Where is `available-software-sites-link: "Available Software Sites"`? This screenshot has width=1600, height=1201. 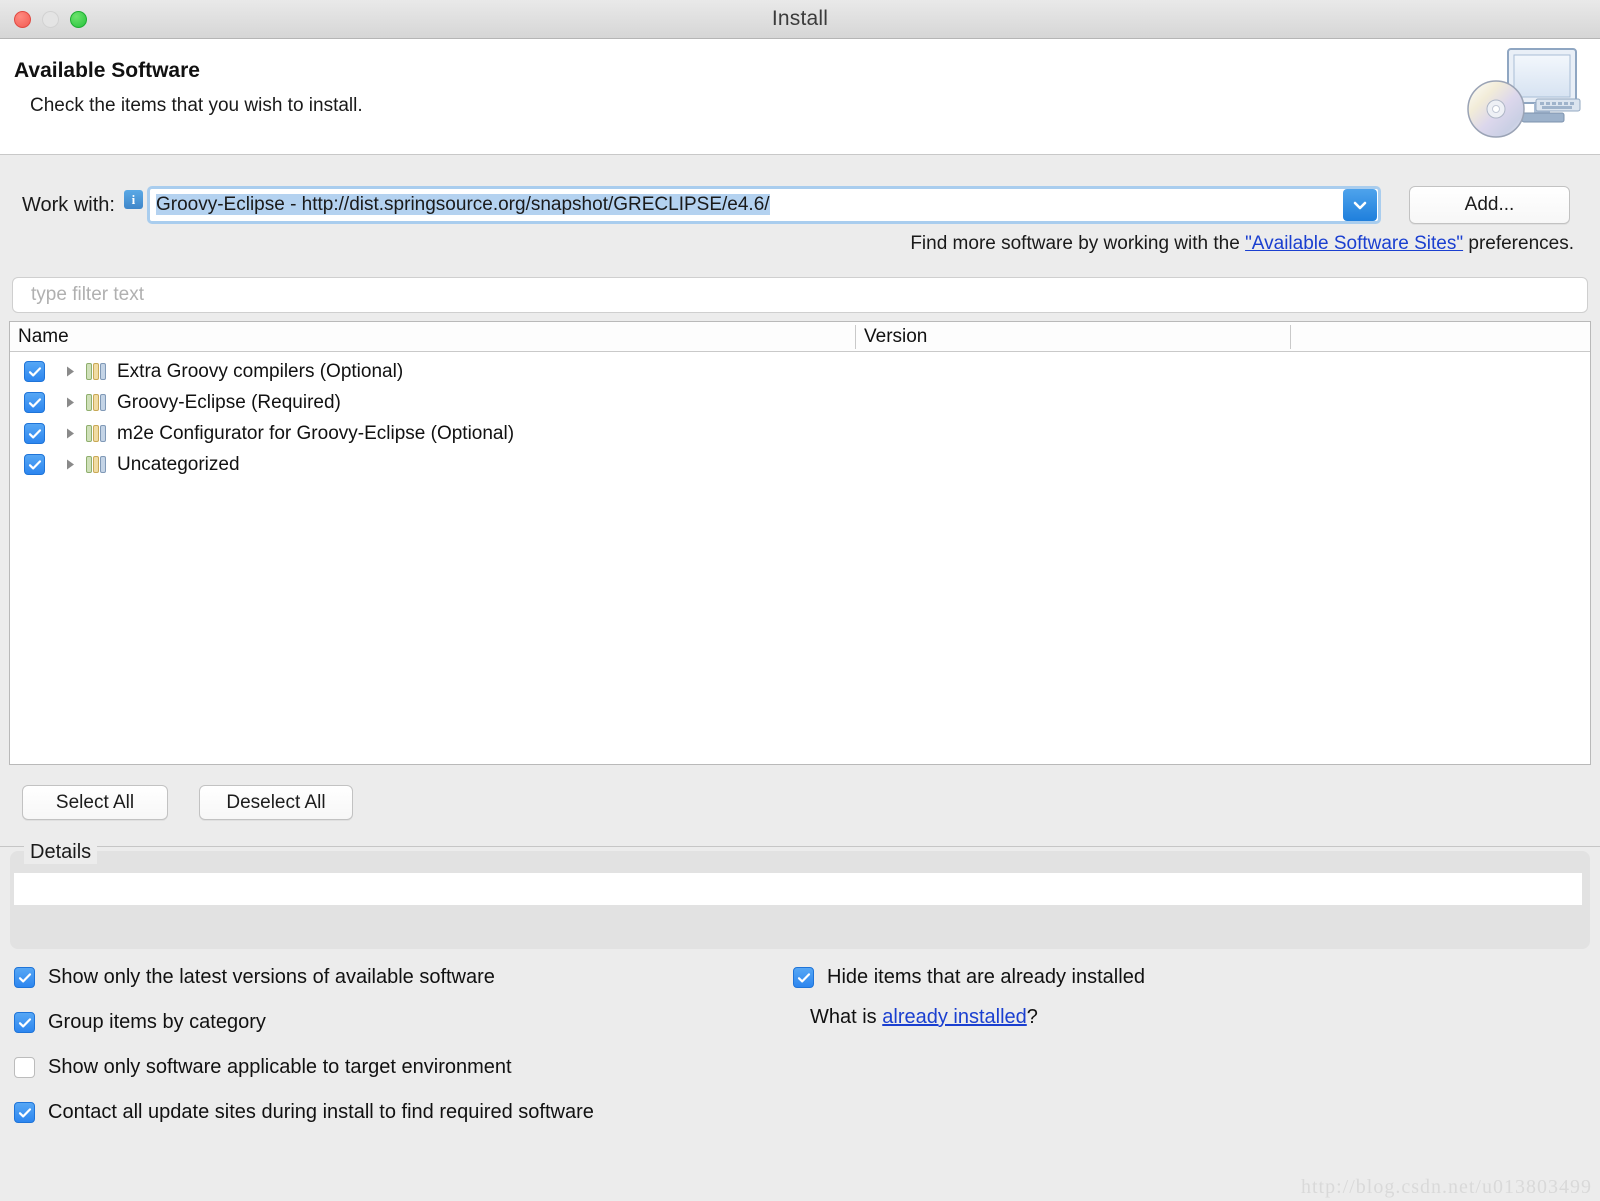
available-software-sites-link: "Available Software Sites" is located at coordinates (1354, 243).